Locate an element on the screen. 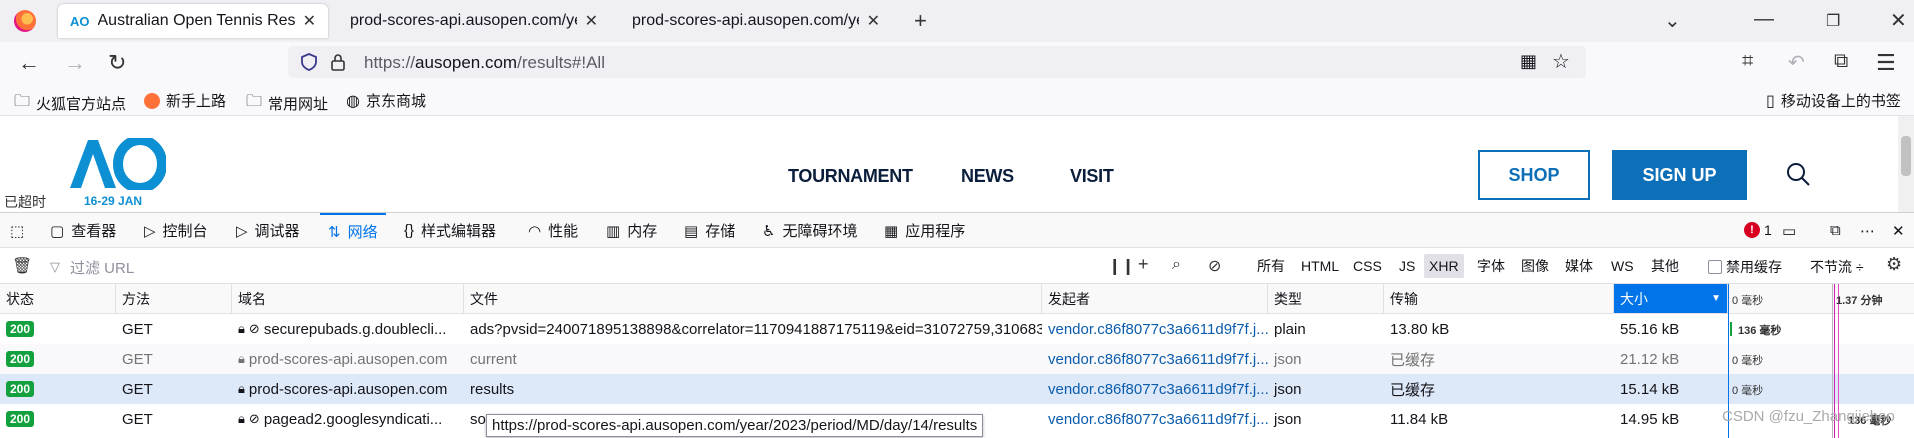 This screenshot has height=438, width=1914. tab-storage: ▤ 存储 is located at coordinates (709, 230).